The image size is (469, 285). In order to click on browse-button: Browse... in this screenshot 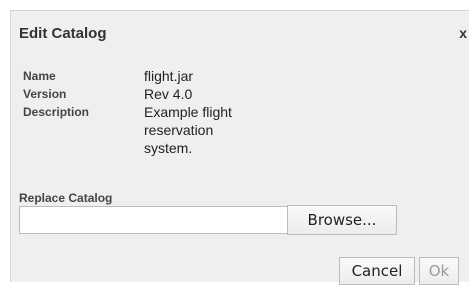, I will do `click(342, 220)`.